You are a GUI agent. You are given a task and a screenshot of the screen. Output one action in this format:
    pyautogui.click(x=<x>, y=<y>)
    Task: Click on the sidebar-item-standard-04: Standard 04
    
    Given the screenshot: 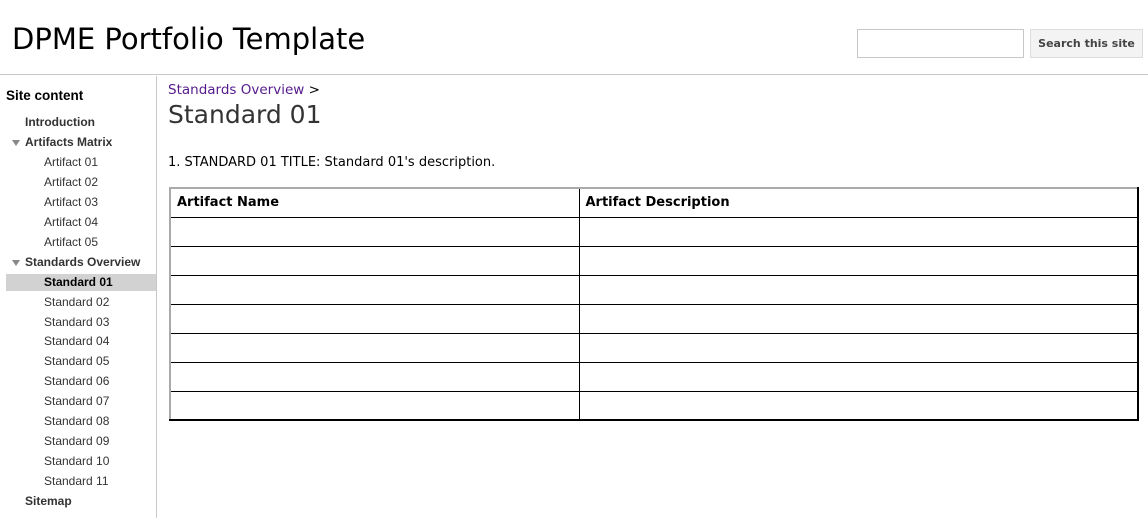 What is the action you would take?
    pyautogui.click(x=81, y=341)
    